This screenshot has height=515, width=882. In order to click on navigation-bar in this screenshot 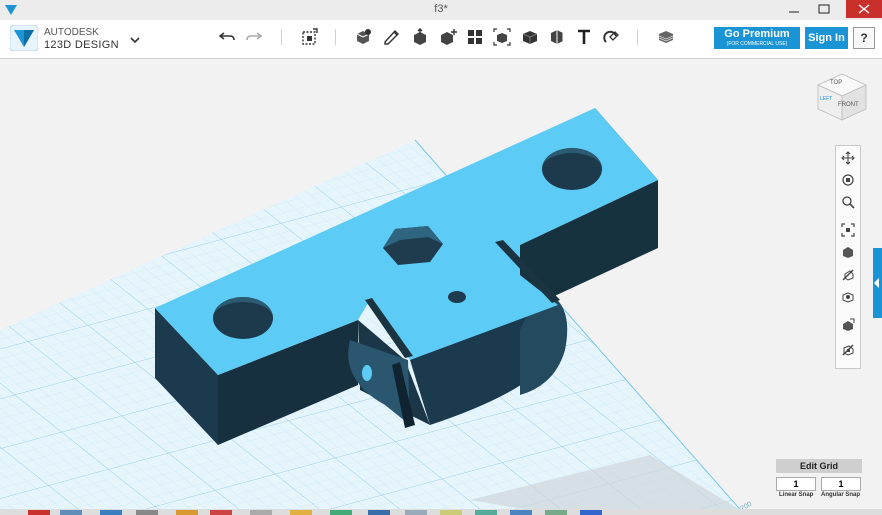, I will do `click(848, 257)`.